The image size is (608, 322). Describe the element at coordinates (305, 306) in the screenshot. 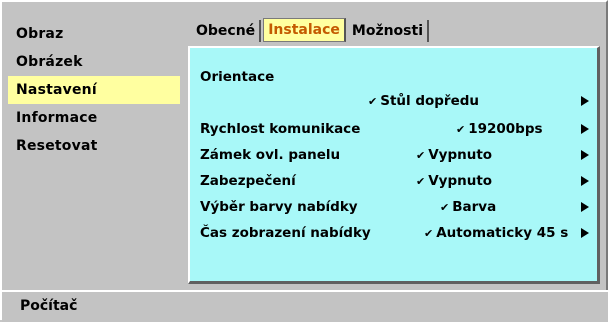

I see `status-bar: Počítač` at that location.